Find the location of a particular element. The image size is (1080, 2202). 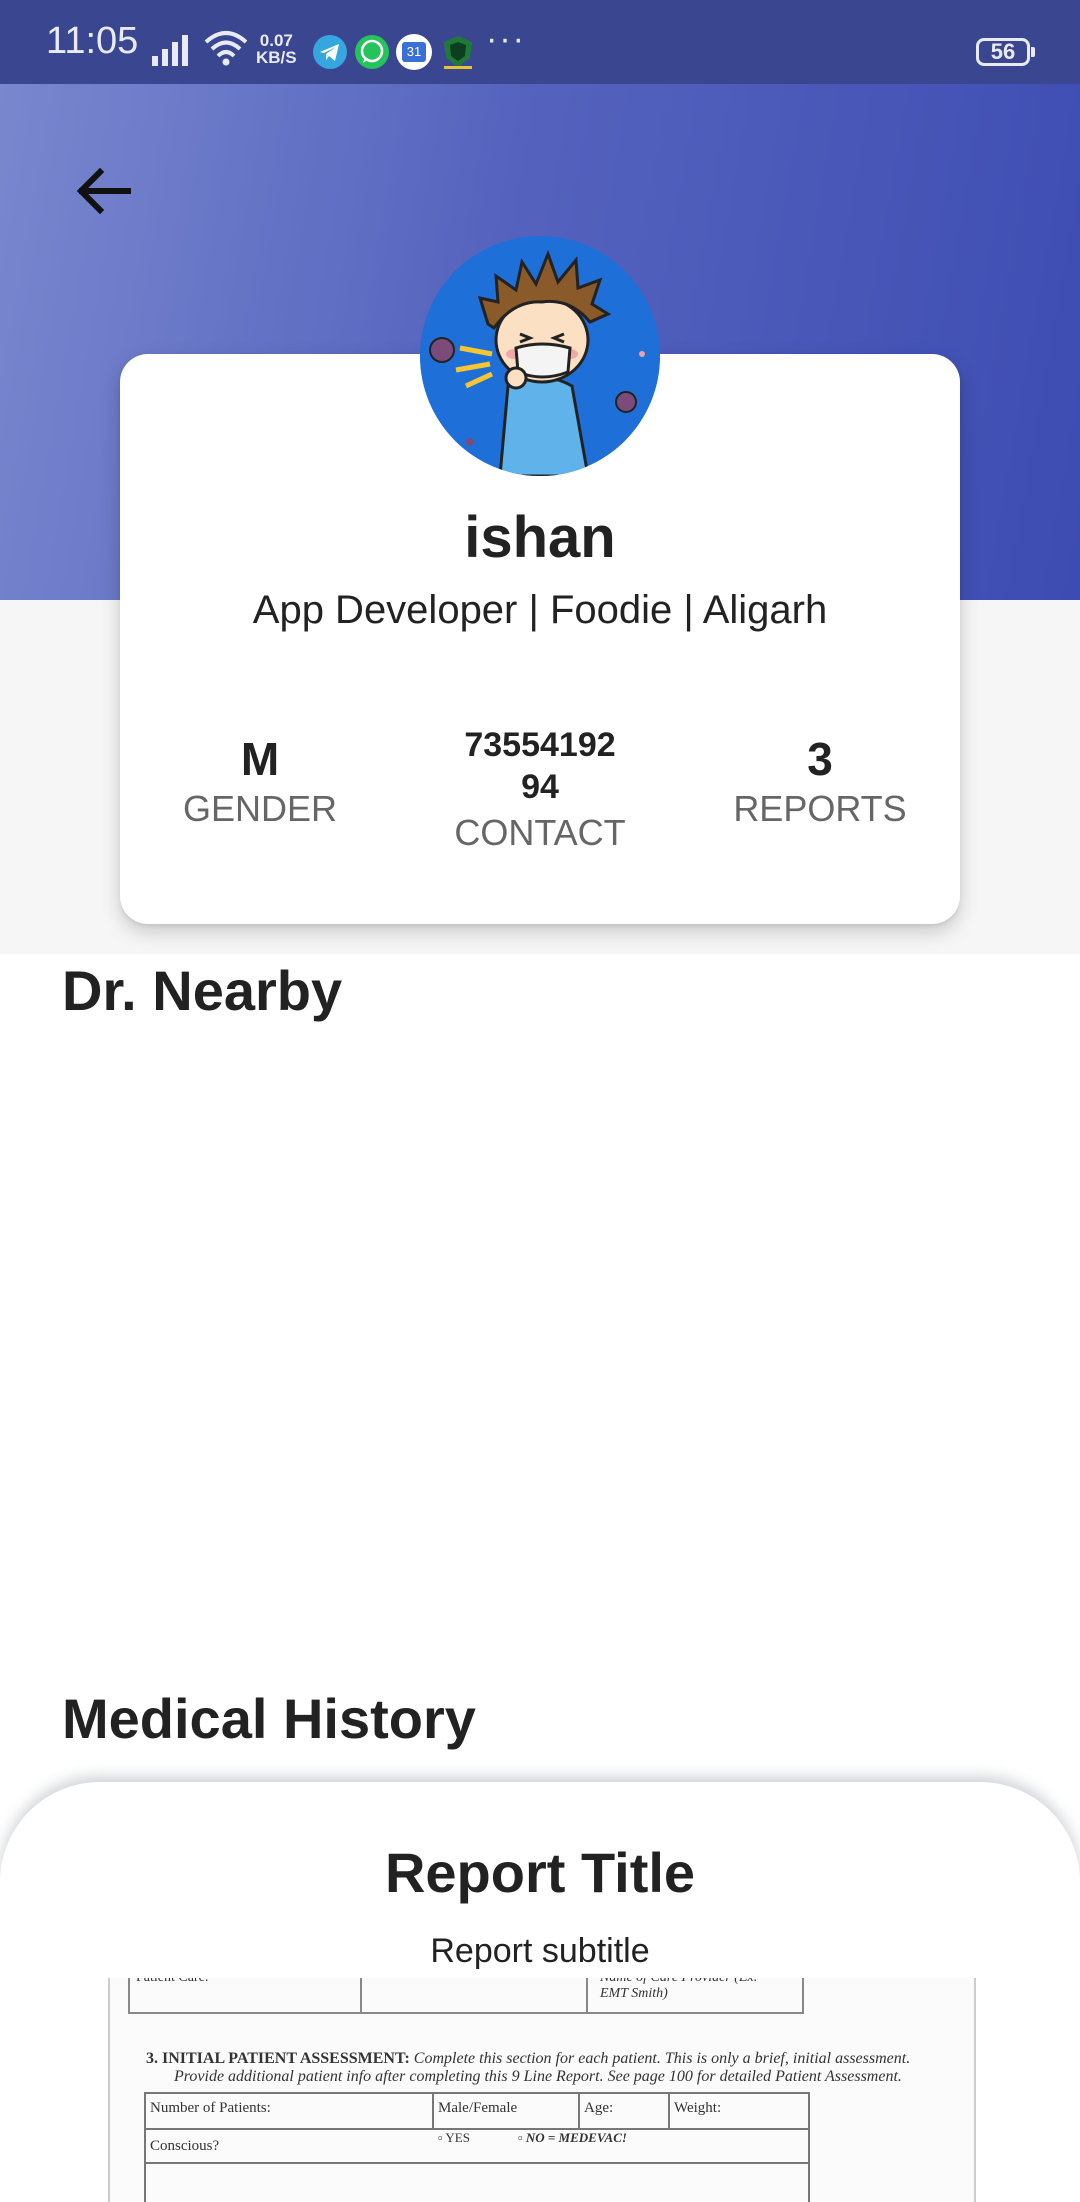

avatar-illustration is located at coordinates (540, 356).